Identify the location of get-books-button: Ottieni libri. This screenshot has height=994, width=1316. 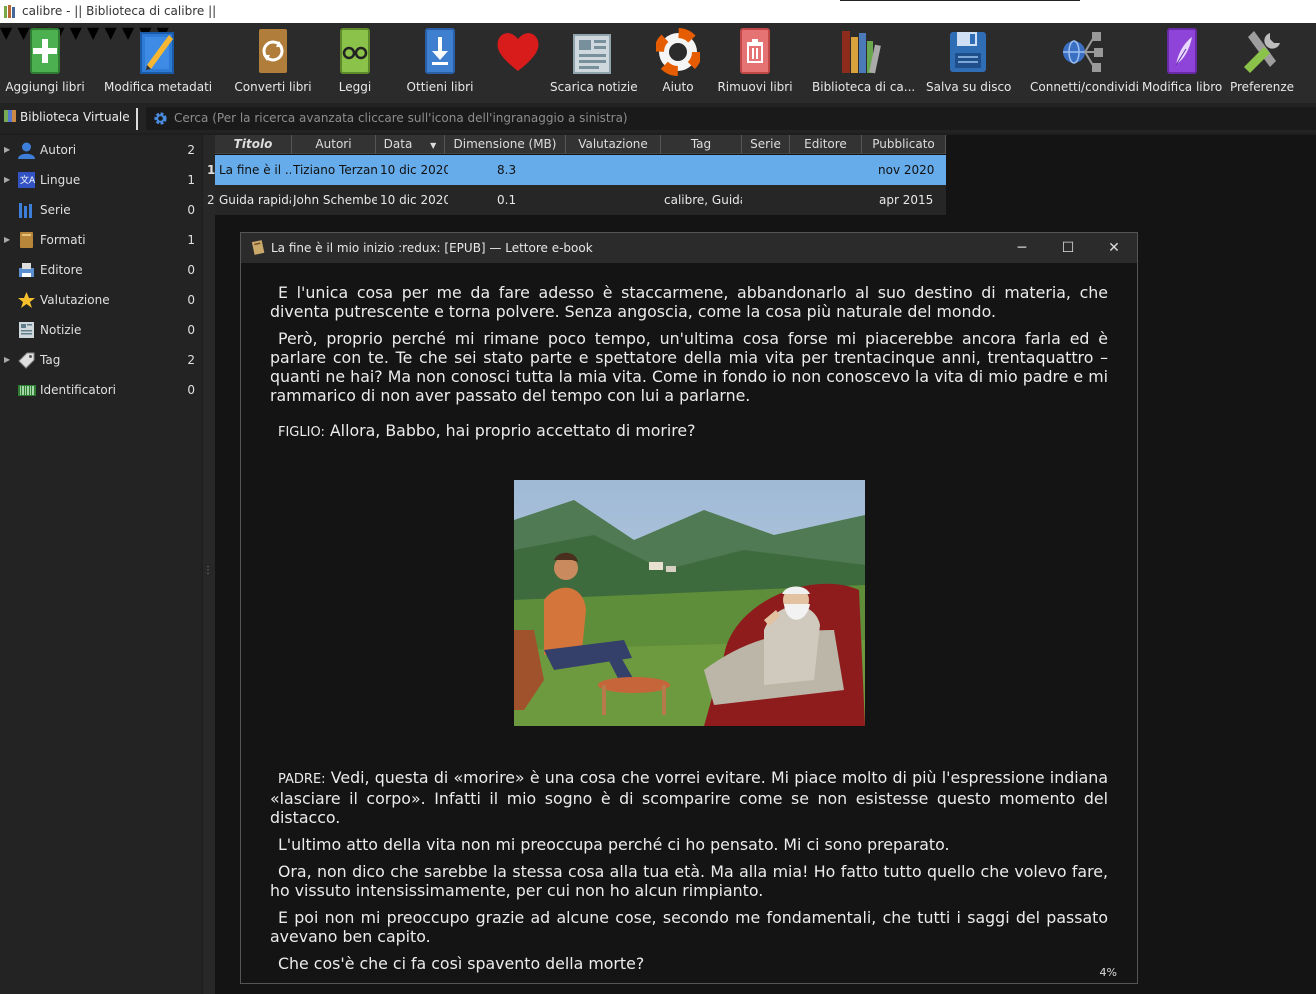
(440, 63).